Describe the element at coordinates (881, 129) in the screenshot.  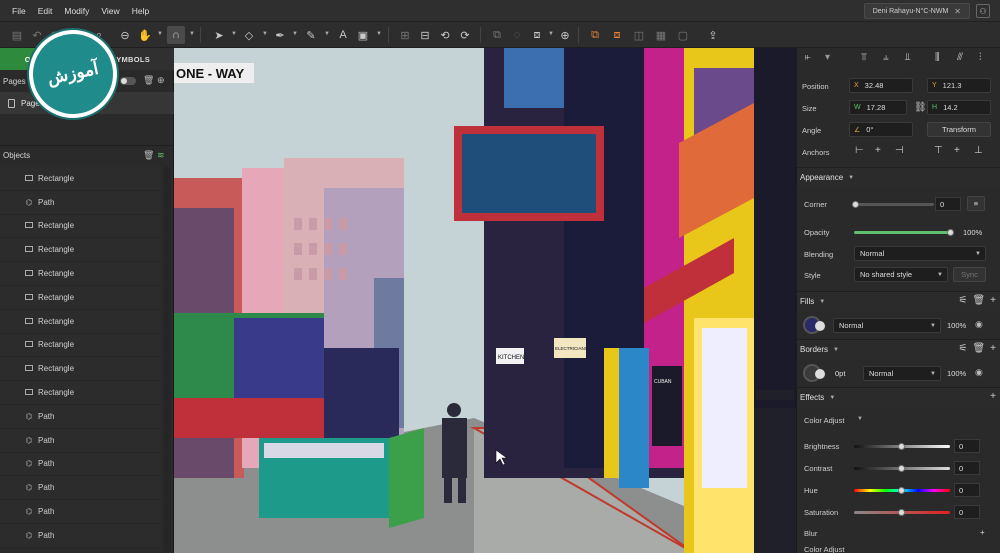
I see `angle-field: ∠ 0°` at that location.